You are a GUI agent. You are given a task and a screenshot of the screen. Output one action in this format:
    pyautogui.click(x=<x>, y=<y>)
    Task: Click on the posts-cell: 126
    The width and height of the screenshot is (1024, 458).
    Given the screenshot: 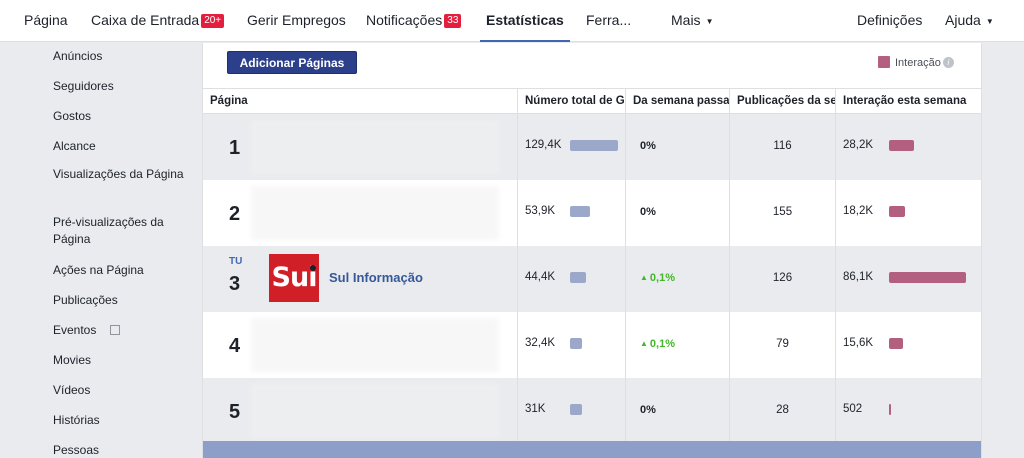 What is the action you would take?
    pyautogui.click(x=782, y=279)
    